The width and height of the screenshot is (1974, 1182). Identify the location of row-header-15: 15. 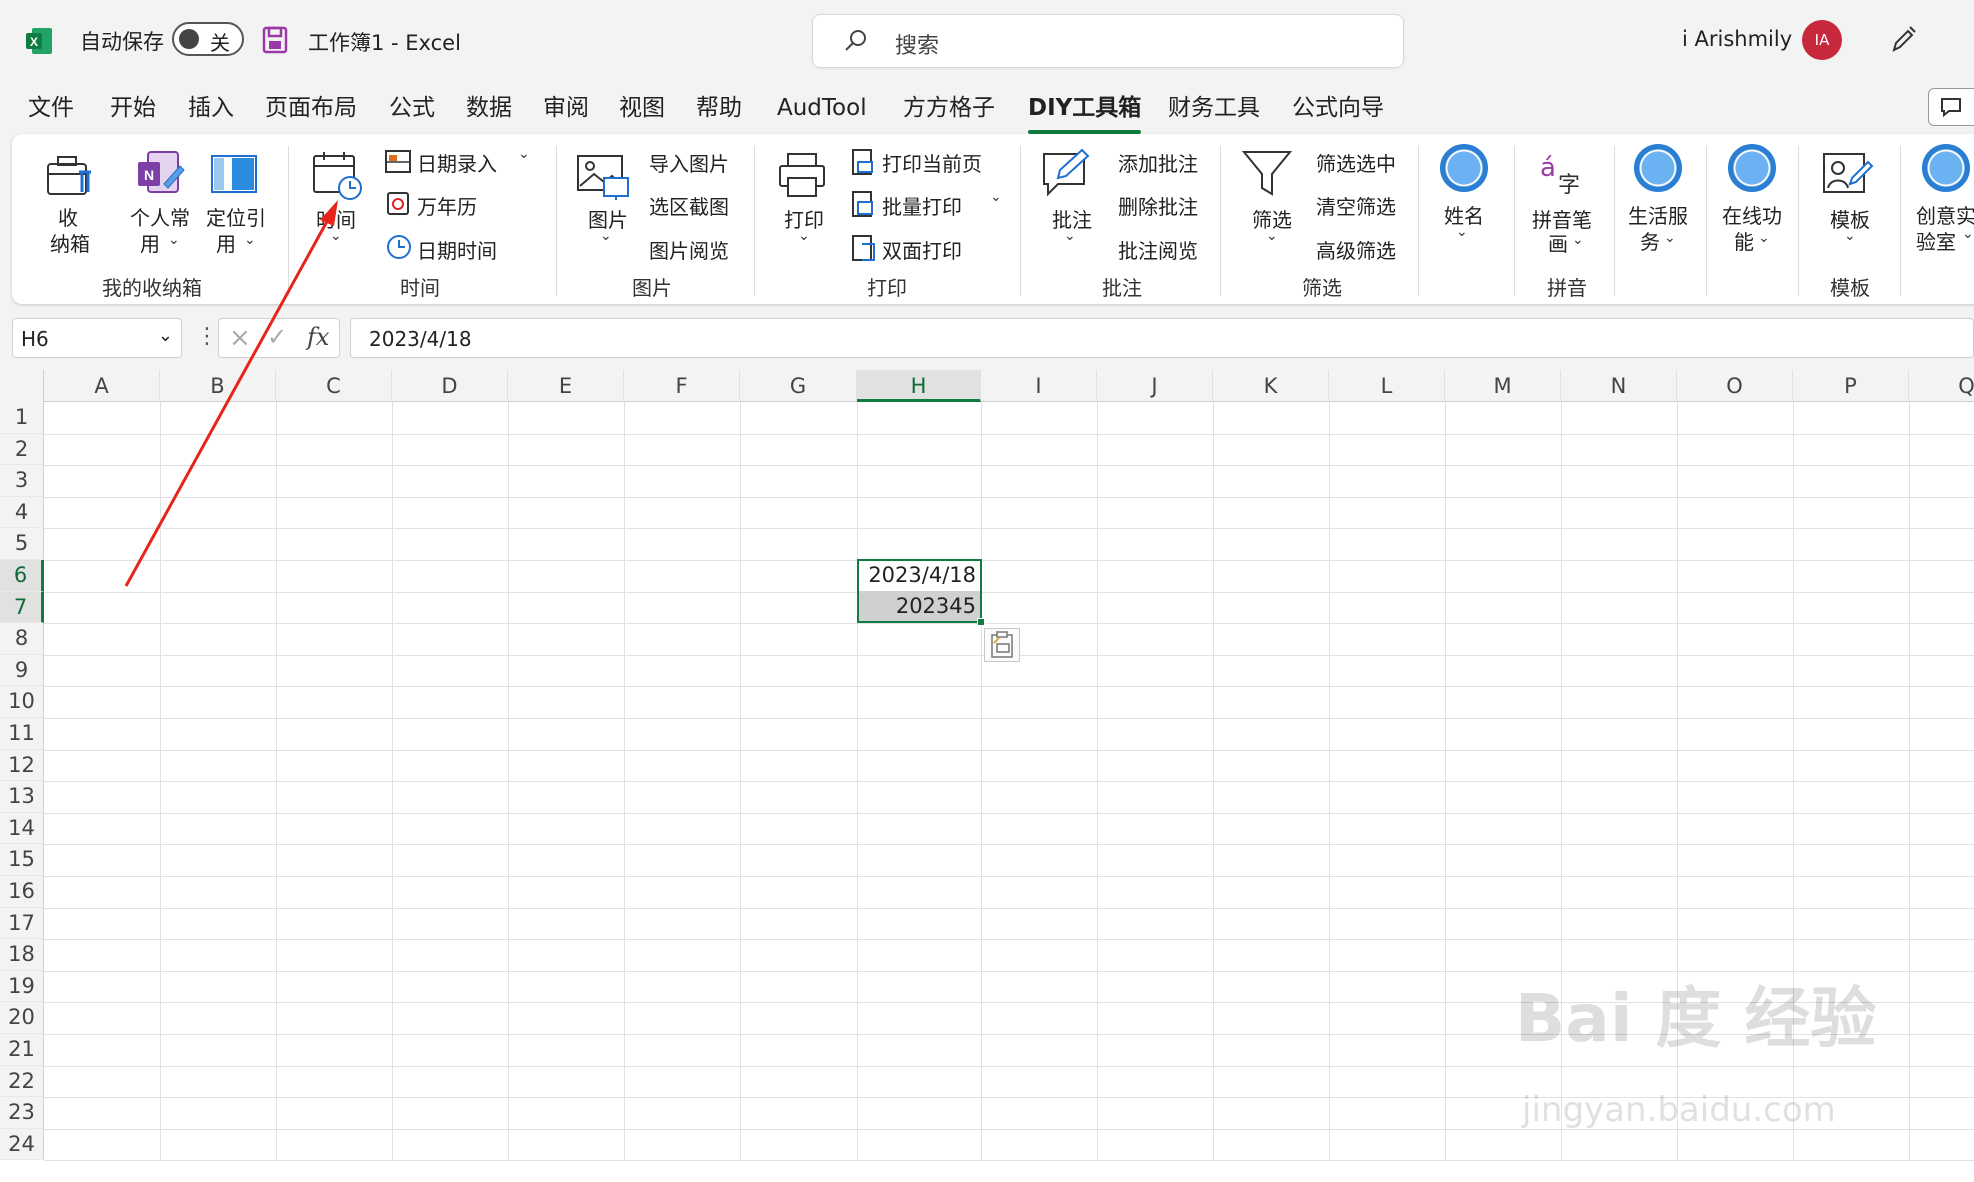
(22, 860).